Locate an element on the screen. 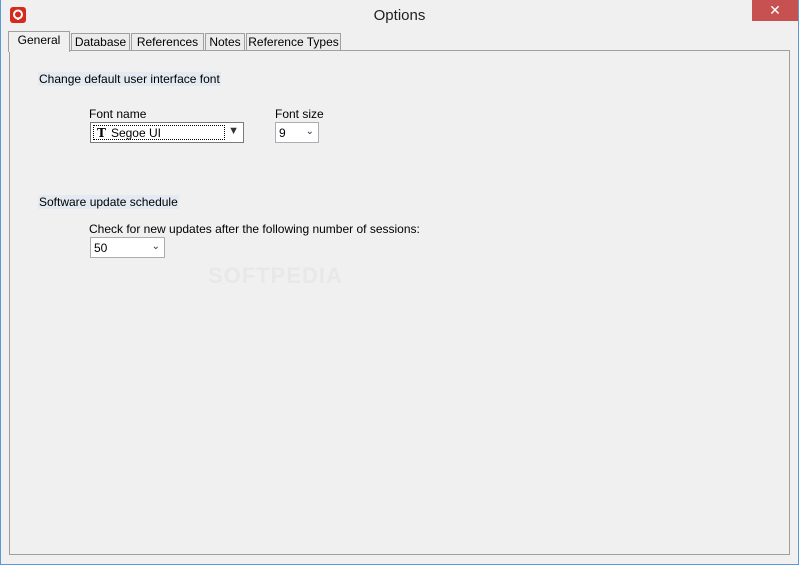 The height and width of the screenshot is (565, 799). font-name-dropdown: T Segoe UI ▼ is located at coordinates (167, 132).